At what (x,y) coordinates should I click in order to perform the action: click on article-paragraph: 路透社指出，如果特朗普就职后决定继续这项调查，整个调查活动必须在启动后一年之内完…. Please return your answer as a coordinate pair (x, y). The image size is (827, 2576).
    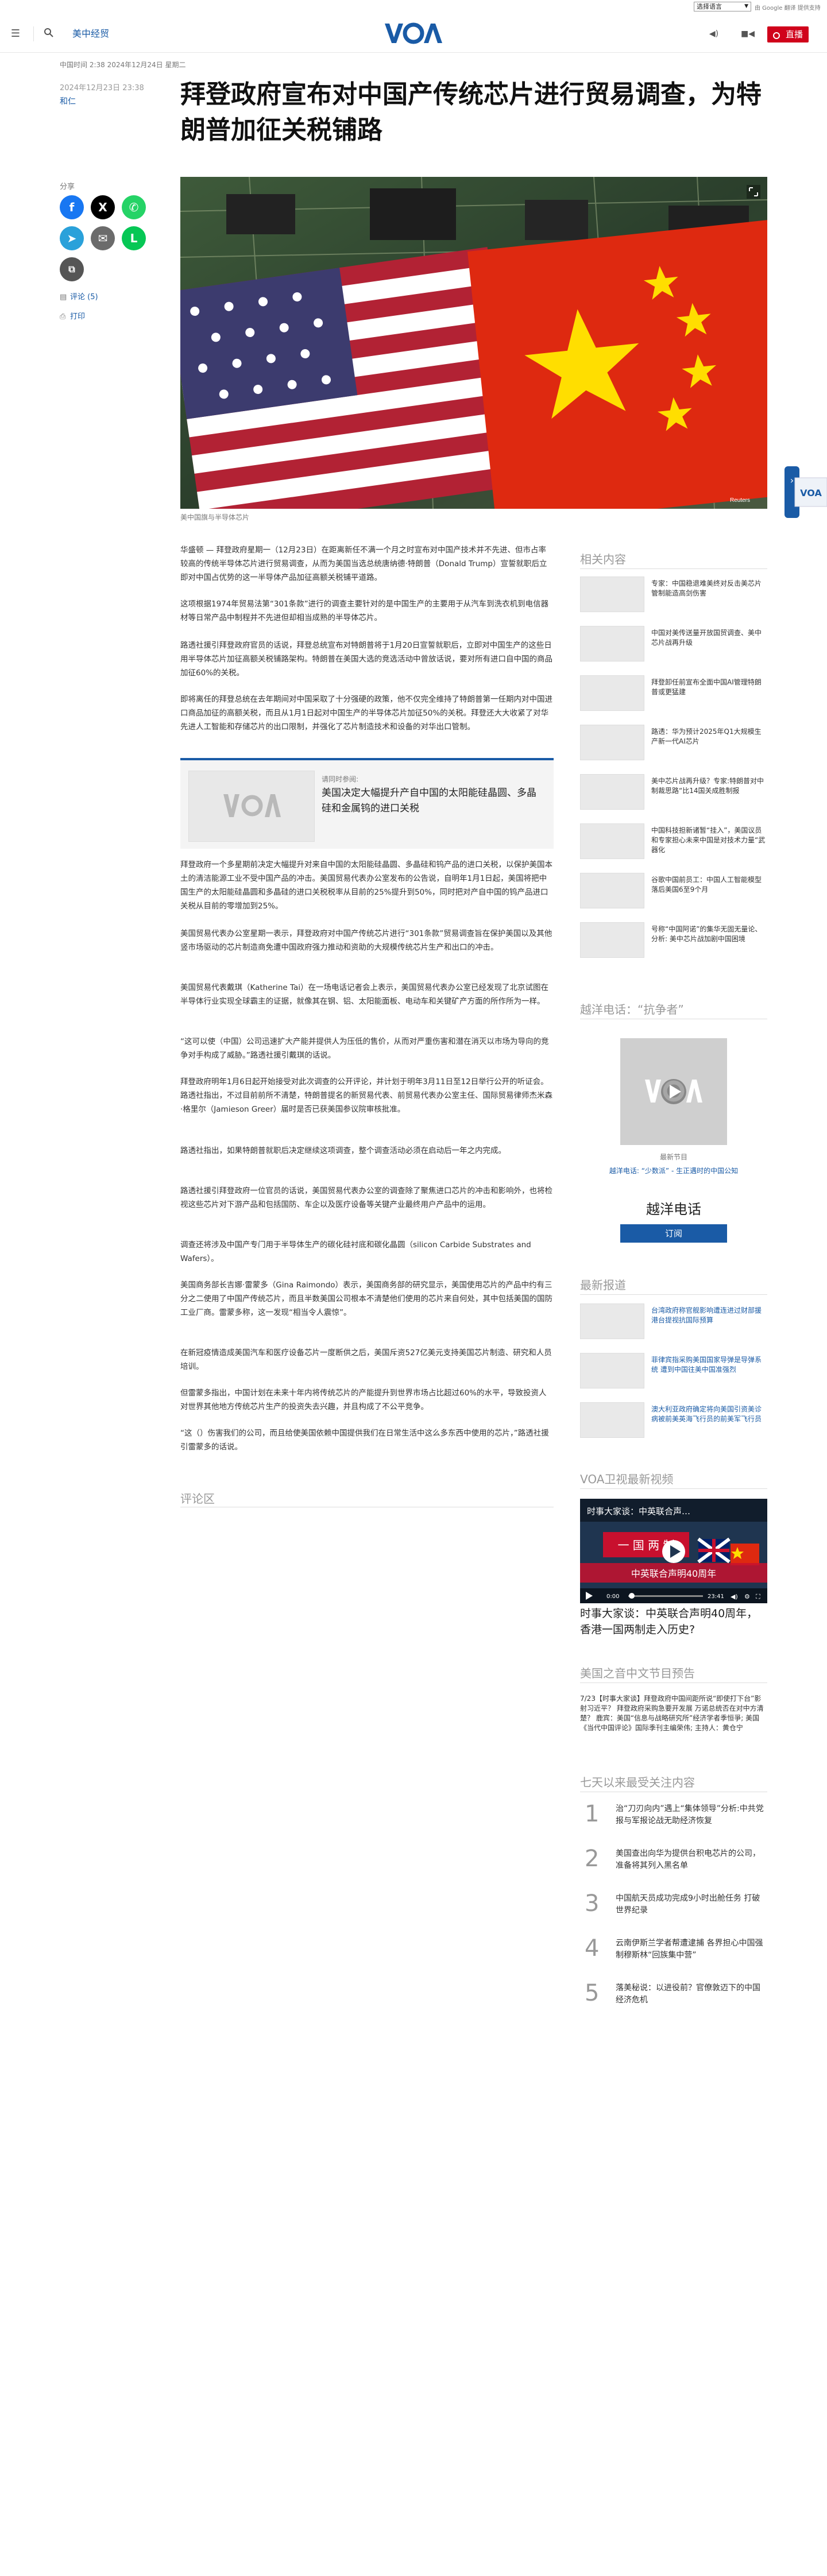
    Looking at the image, I should click on (343, 1150).